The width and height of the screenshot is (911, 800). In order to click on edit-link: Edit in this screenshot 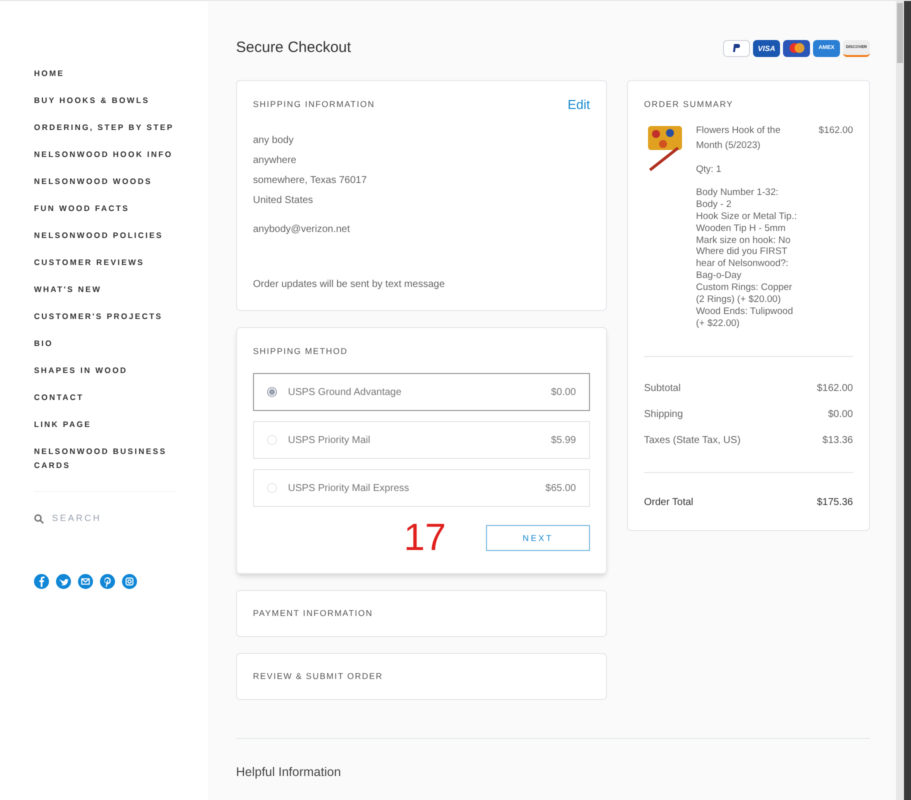, I will do `click(579, 104)`.